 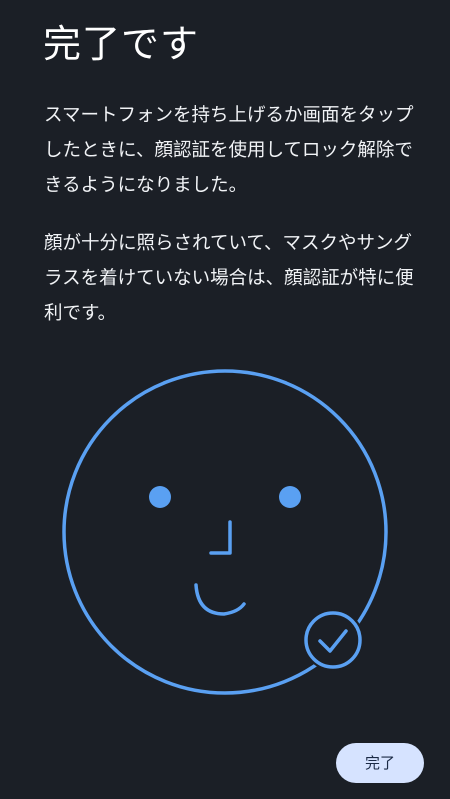 I want to click on page-title: 完了です, so click(x=121, y=44).